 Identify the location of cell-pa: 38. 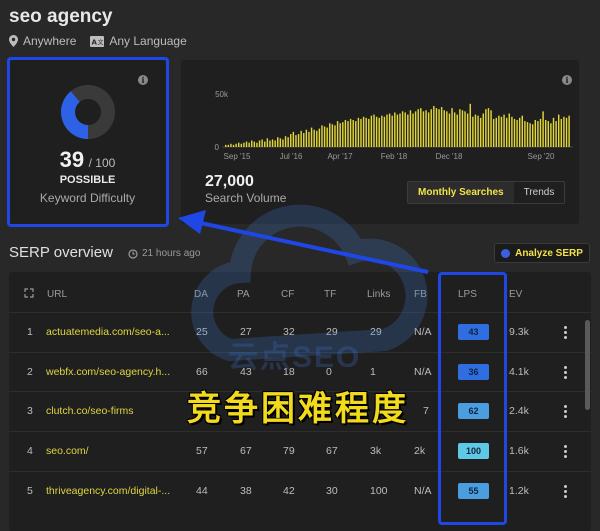
(246, 491).